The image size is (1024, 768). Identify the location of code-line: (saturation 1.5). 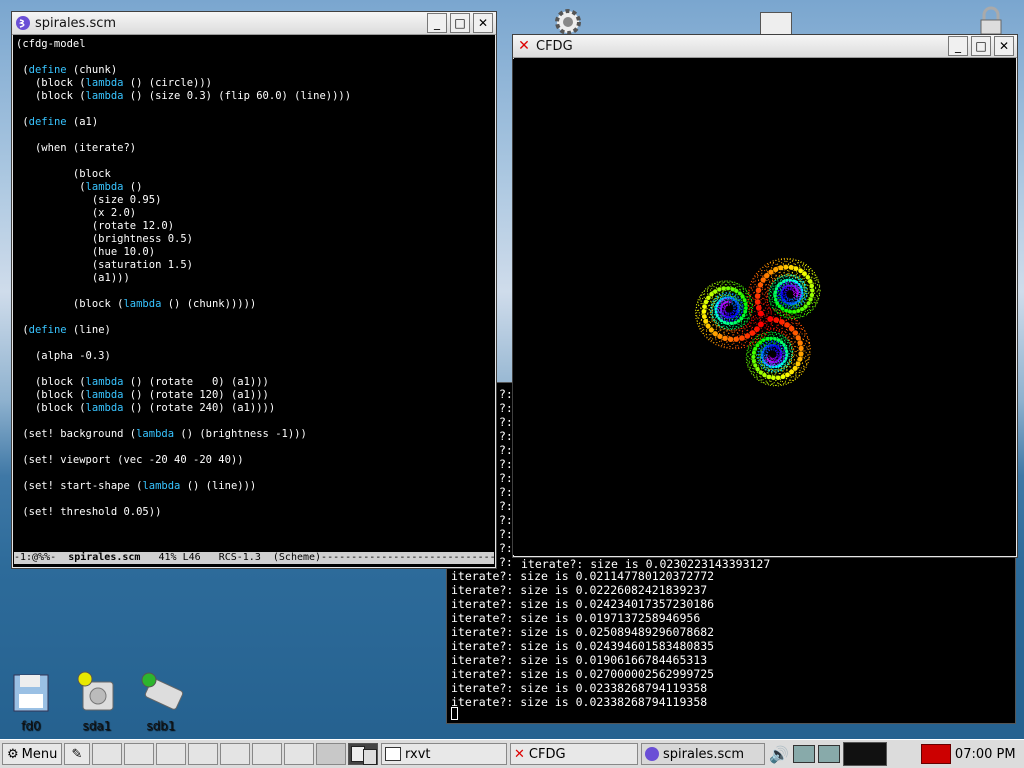
(105, 265).